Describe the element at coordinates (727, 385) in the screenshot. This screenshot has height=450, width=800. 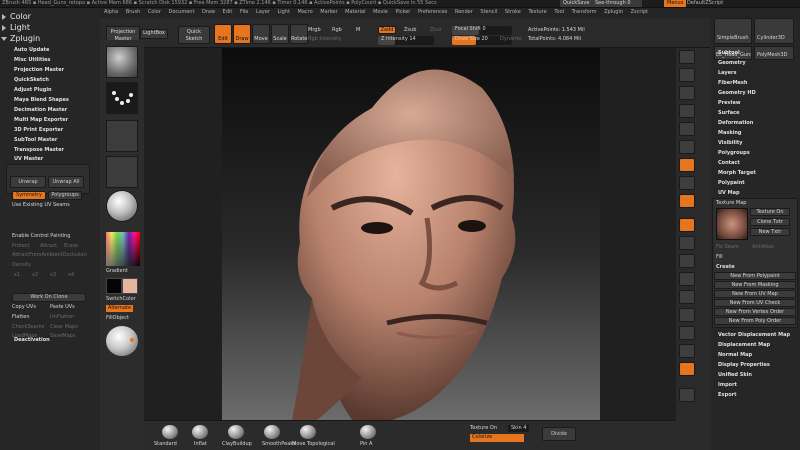
I see `subpalette-import: Import` at that location.